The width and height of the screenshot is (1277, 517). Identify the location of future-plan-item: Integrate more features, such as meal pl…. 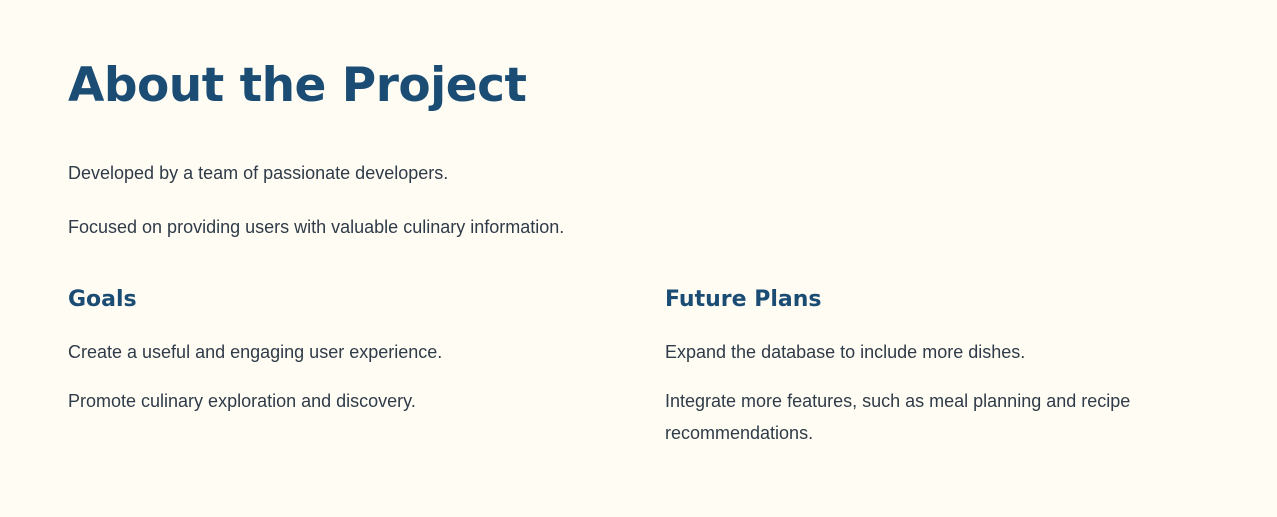
(898, 417).